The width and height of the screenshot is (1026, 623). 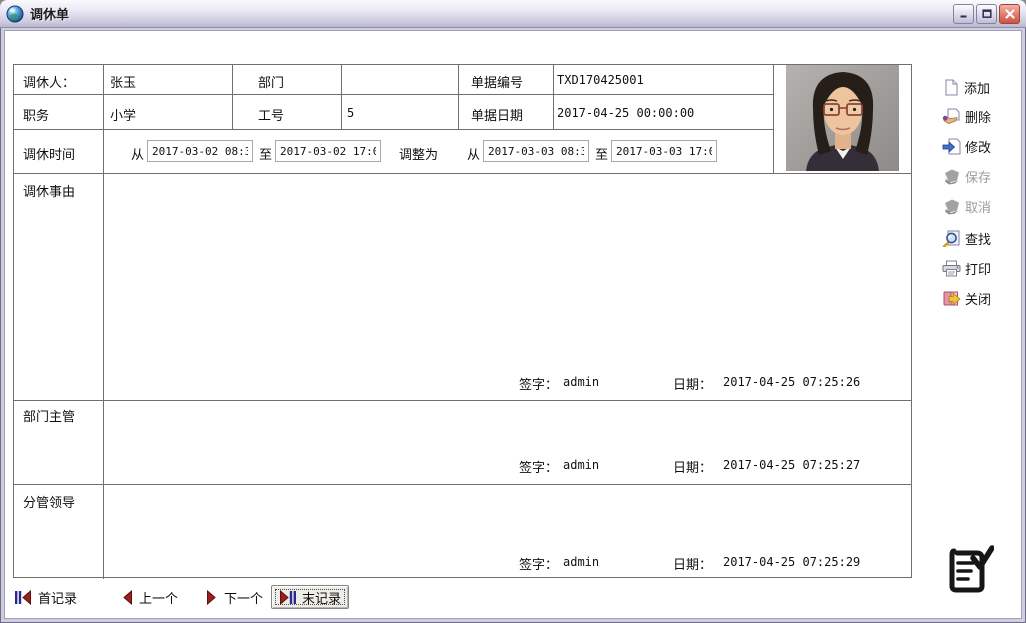 What do you see at coordinates (952, 206) in the screenshot?
I see `cancel-icon` at bounding box center [952, 206].